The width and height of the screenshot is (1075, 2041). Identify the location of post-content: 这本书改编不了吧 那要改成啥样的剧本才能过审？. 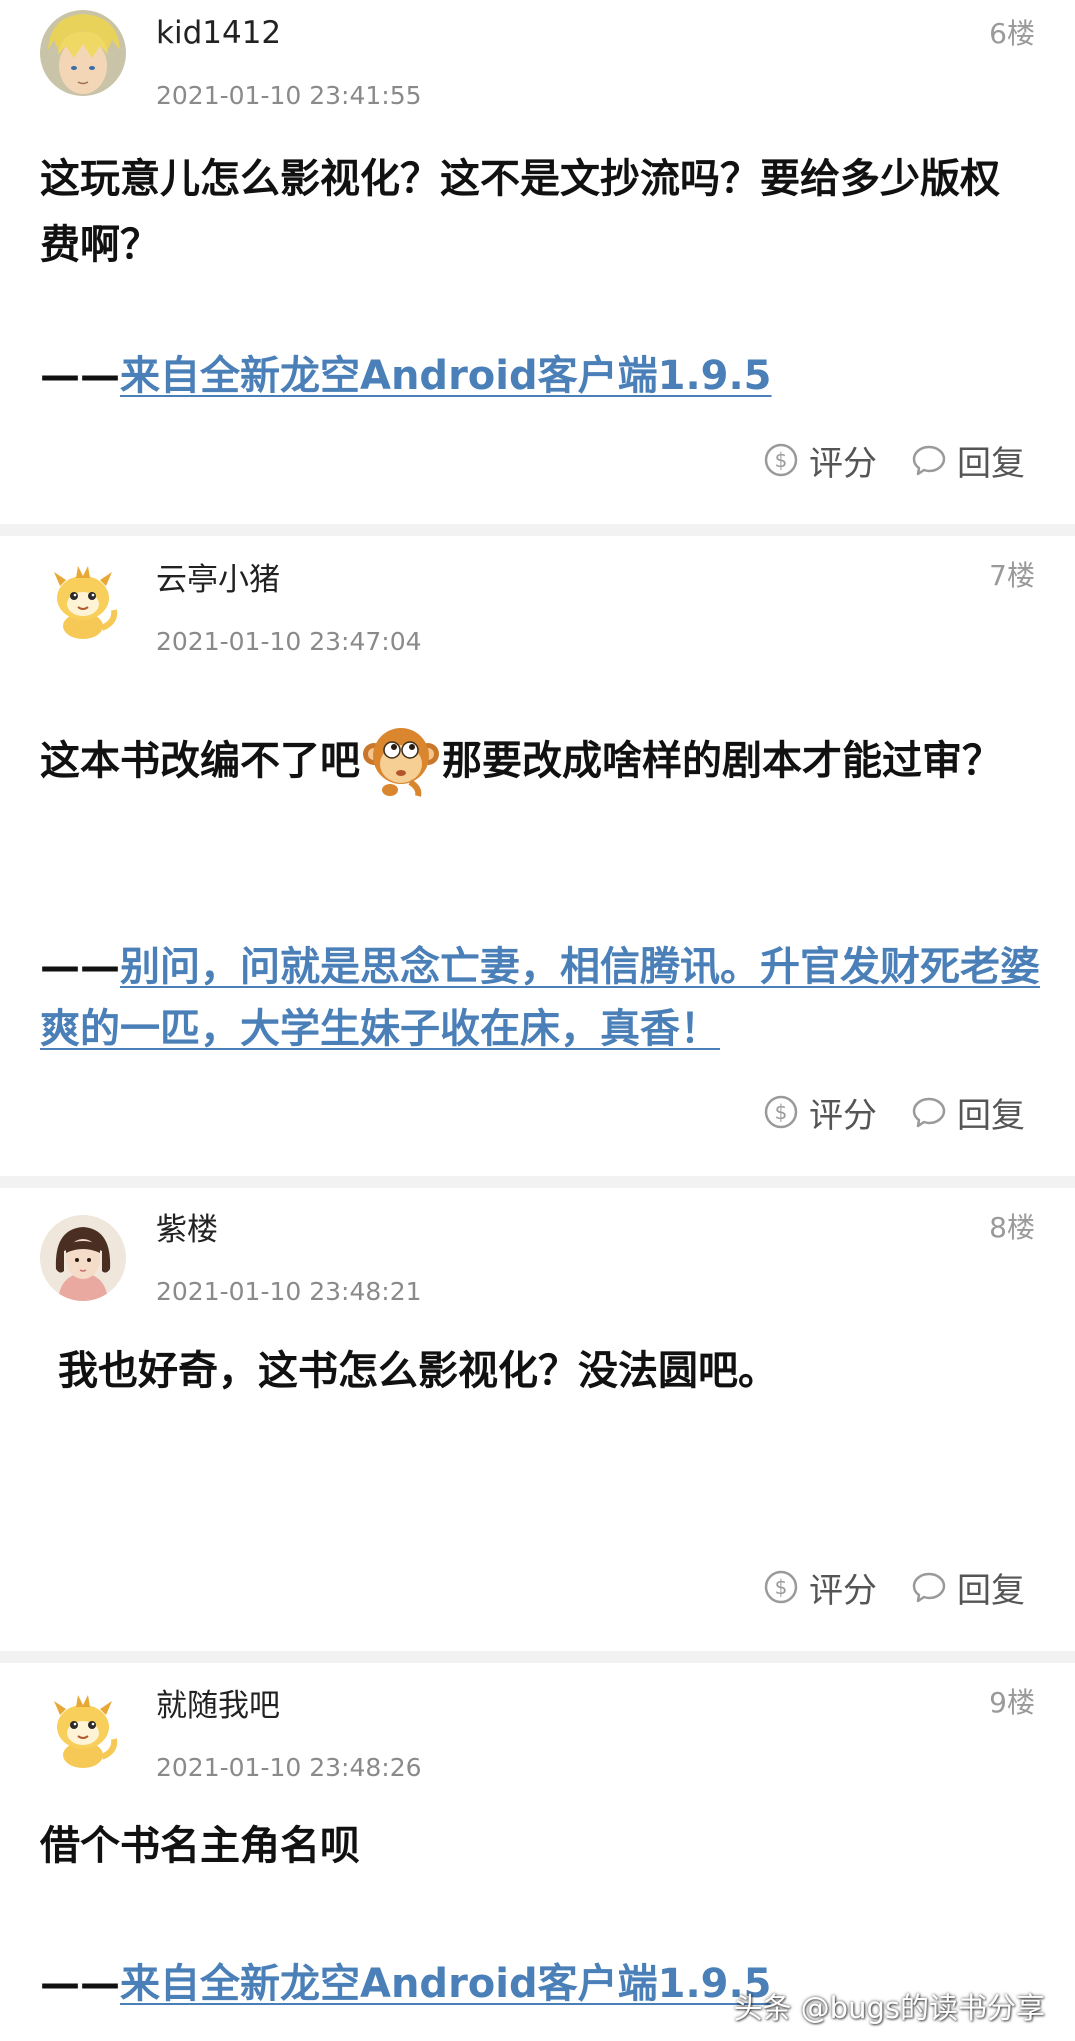
(537, 762).